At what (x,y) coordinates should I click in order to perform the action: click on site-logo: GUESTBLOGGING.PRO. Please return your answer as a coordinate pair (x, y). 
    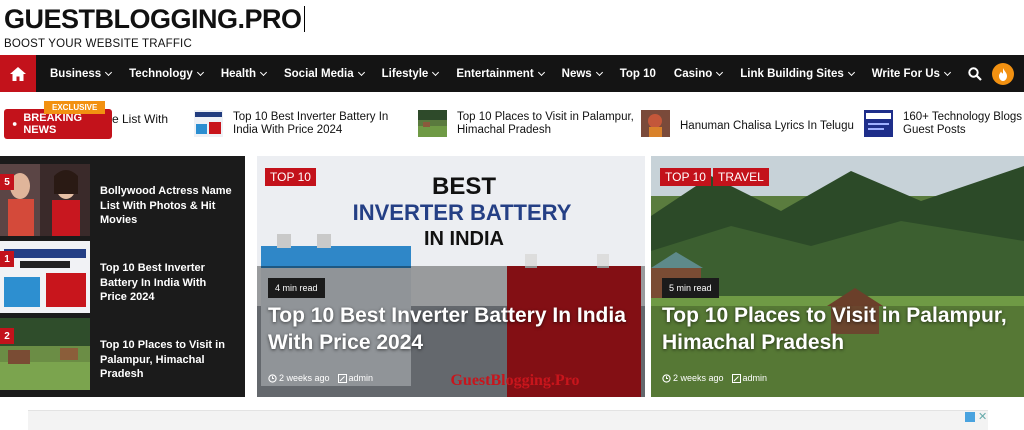
    Looking at the image, I should click on (154, 19).